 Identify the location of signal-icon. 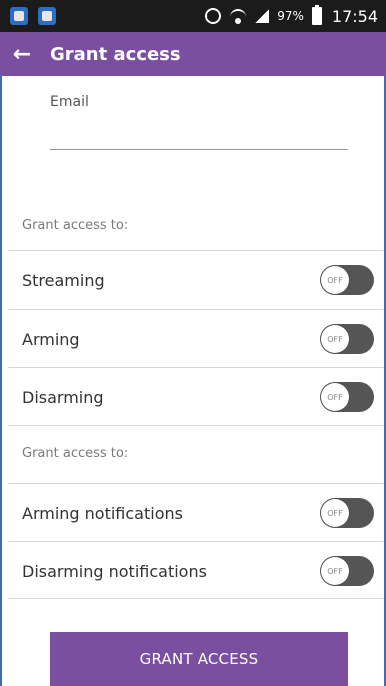
(262, 16).